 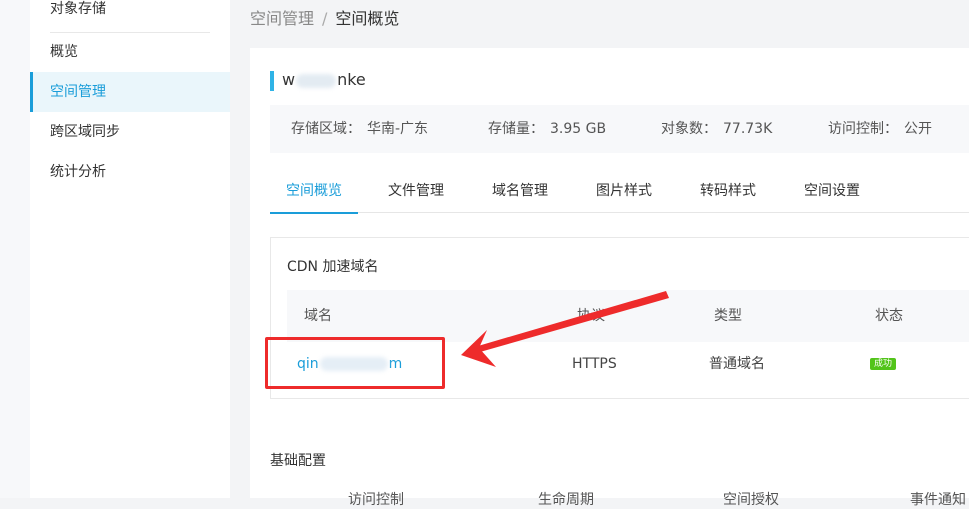 I want to click on tab-domain-management: 域名管理, so click(x=520, y=192).